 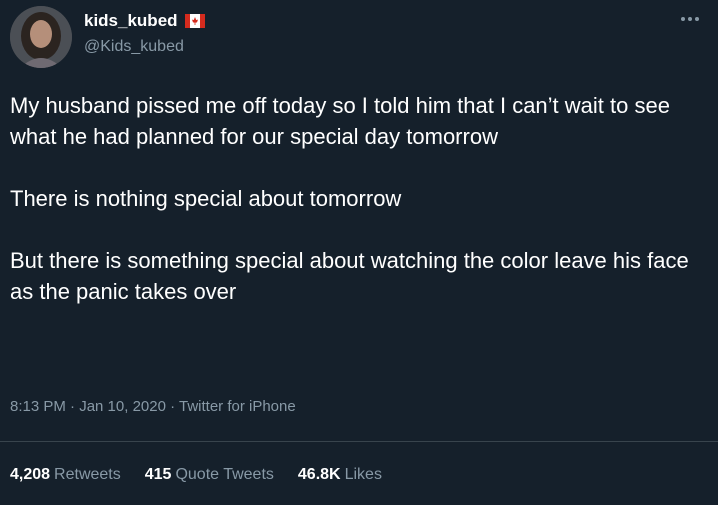 I want to click on display-name: kids_kubed, so click(x=131, y=21).